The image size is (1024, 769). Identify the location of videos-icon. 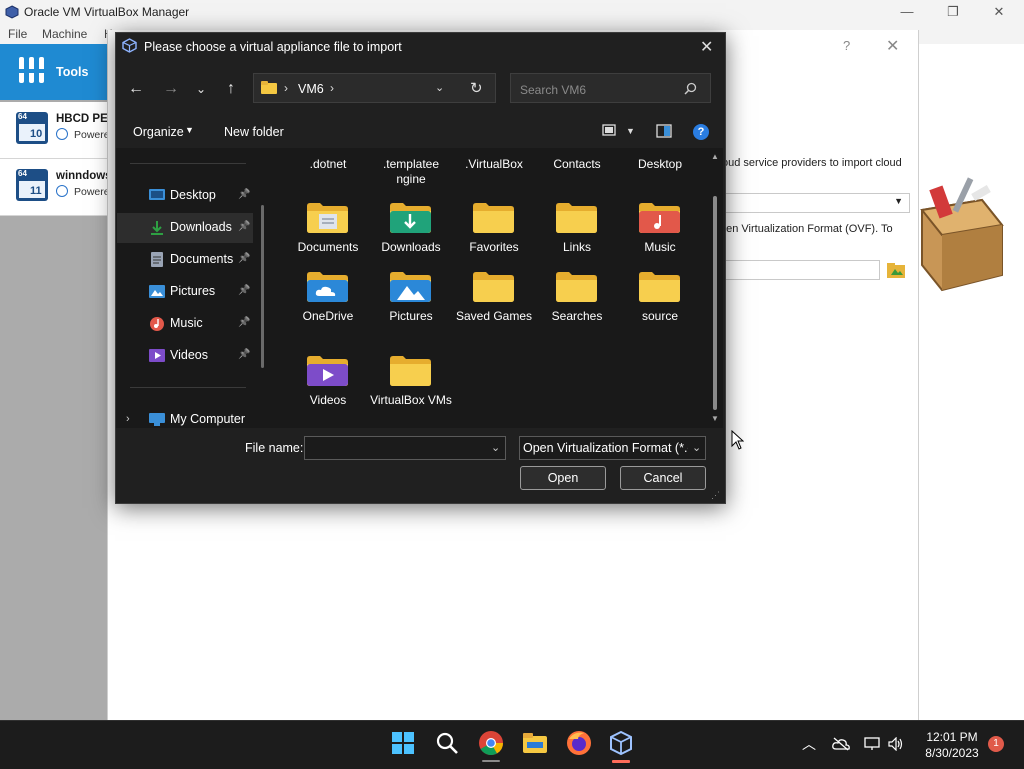
(157, 355).